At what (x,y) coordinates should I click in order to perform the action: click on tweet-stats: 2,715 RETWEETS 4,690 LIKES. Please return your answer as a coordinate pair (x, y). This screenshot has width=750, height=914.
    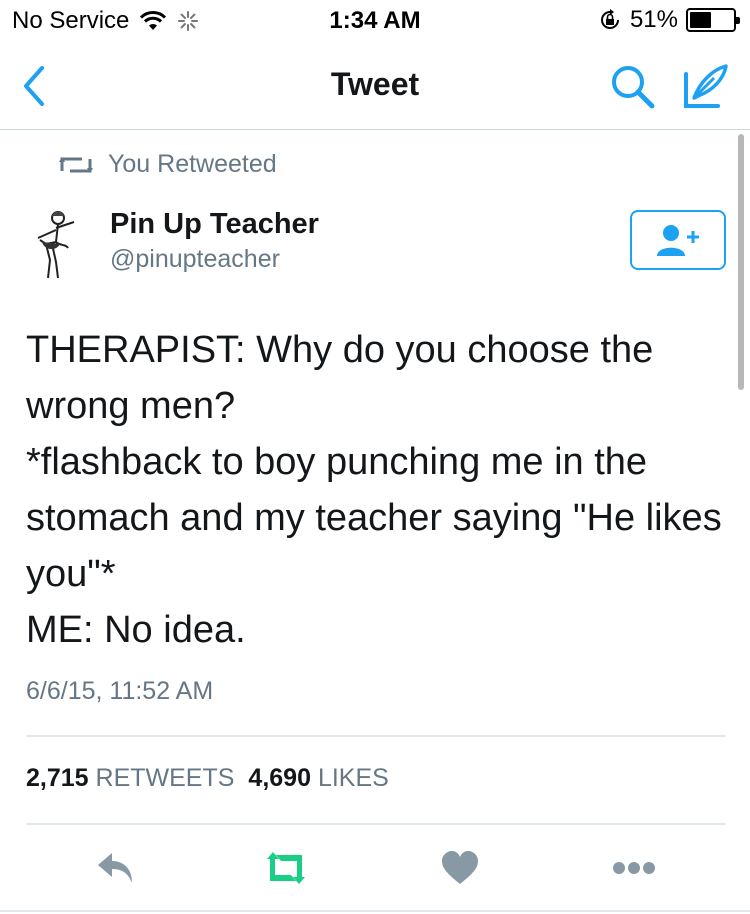
    Looking at the image, I should click on (207, 778).